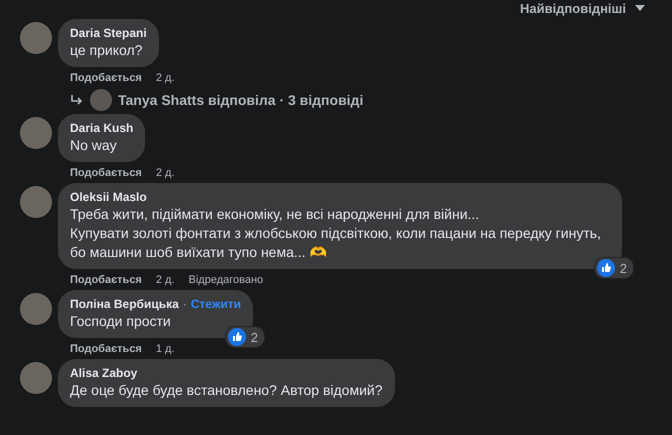 The width and height of the screenshot is (672, 435). What do you see at coordinates (94, 145) in the screenshot?
I see `comment-text: No way` at bounding box center [94, 145].